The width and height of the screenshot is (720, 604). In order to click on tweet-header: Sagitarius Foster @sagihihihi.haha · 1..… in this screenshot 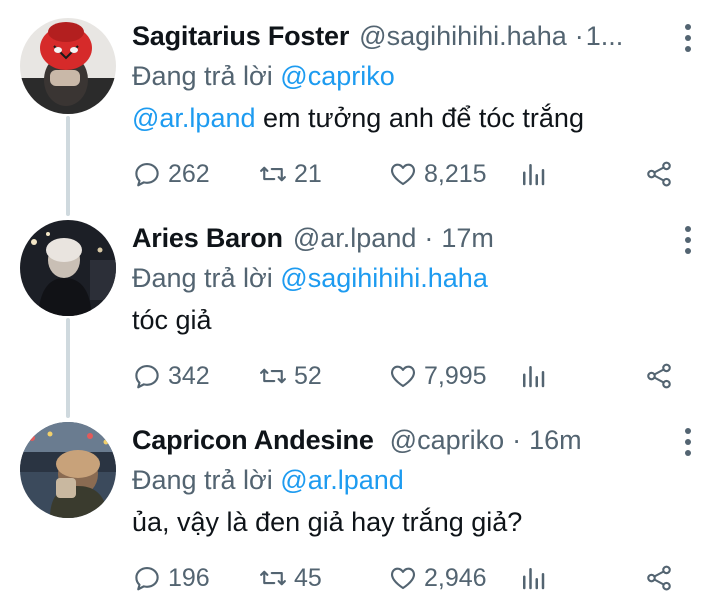, I will do `click(416, 36)`.